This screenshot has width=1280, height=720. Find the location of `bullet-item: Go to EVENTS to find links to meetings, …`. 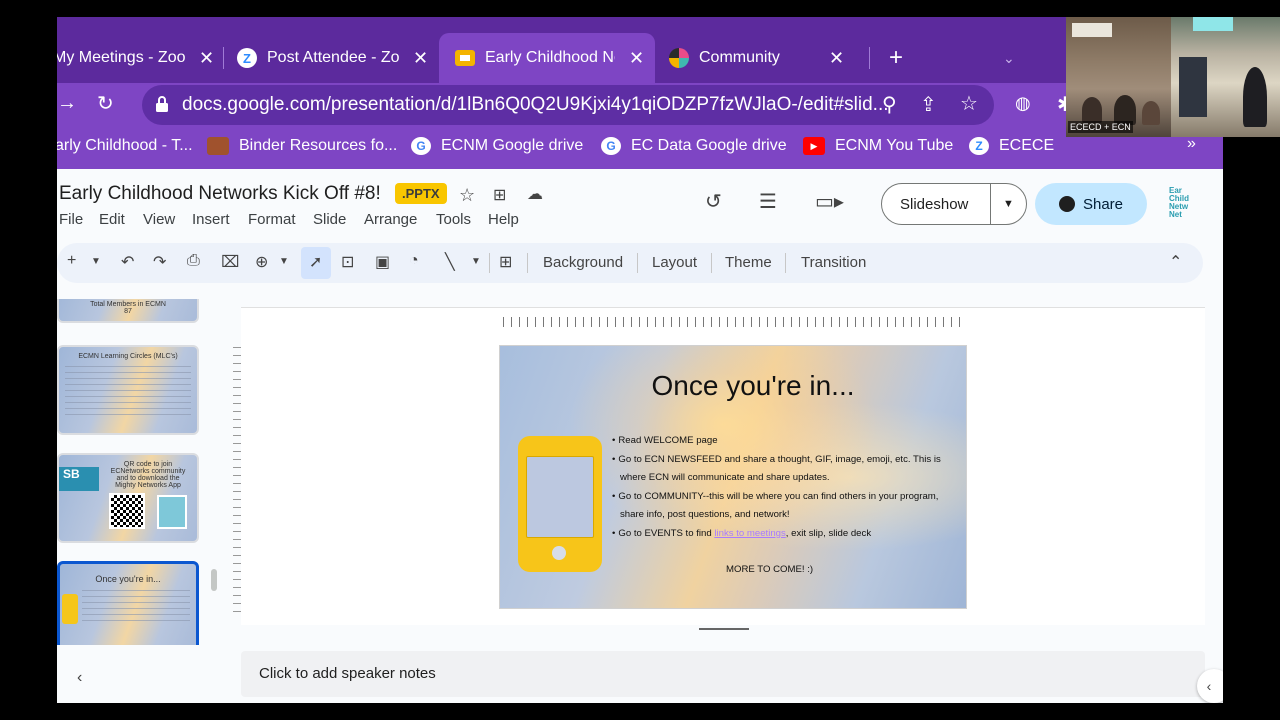

bullet-item: Go to EVENTS to find links to meetings, … is located at coordinates (782, 534).